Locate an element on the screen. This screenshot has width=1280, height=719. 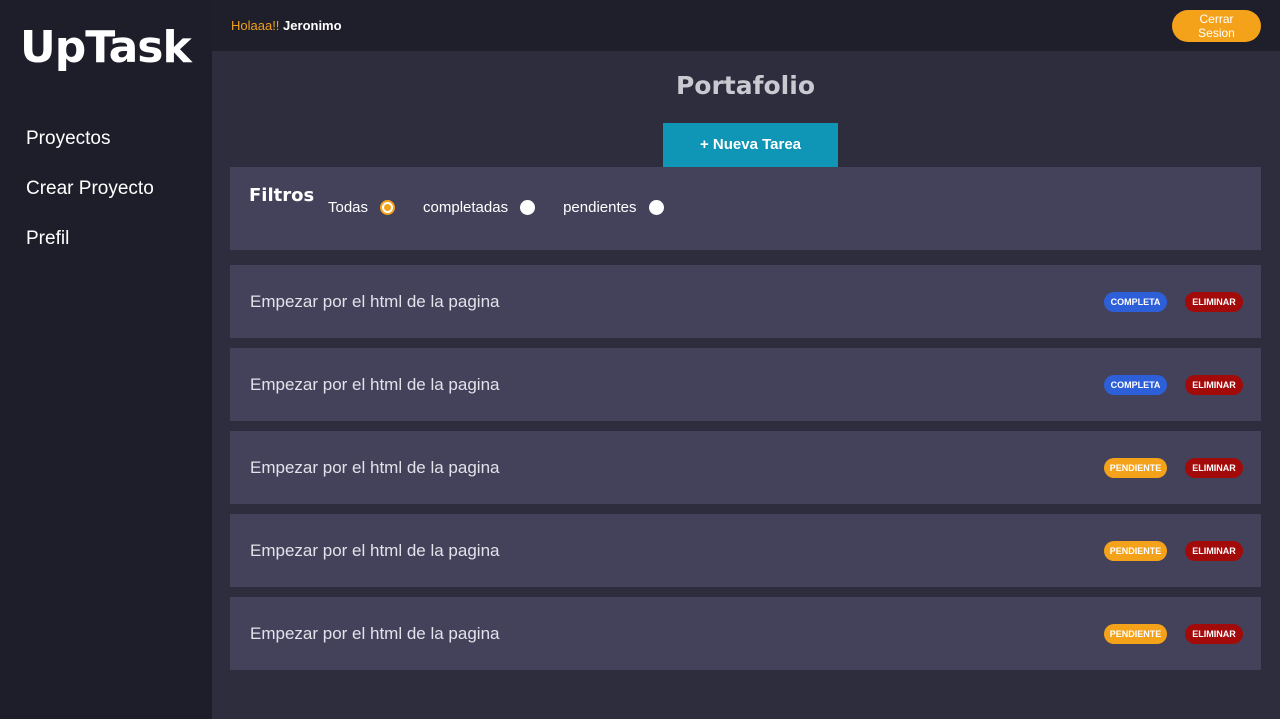
sidebar-item-proyectos: Proyectos is located at coordinates (106, 139).